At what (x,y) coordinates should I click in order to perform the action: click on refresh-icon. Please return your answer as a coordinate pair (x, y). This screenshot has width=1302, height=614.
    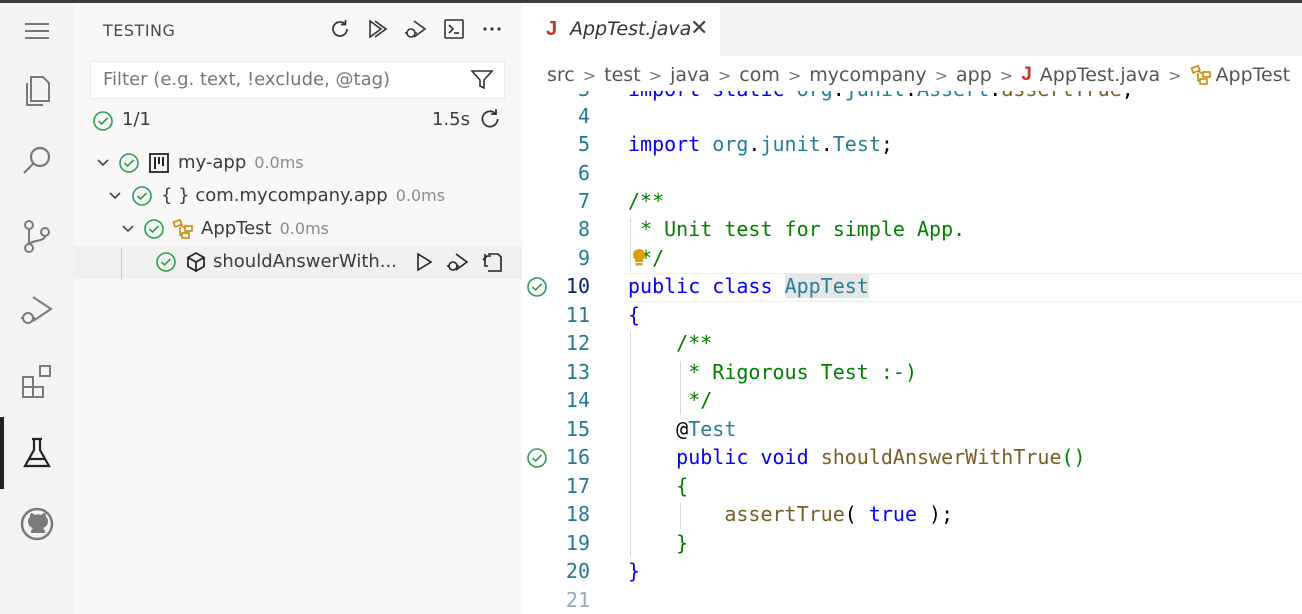
    Looking at the image, I should click on (340, 28).